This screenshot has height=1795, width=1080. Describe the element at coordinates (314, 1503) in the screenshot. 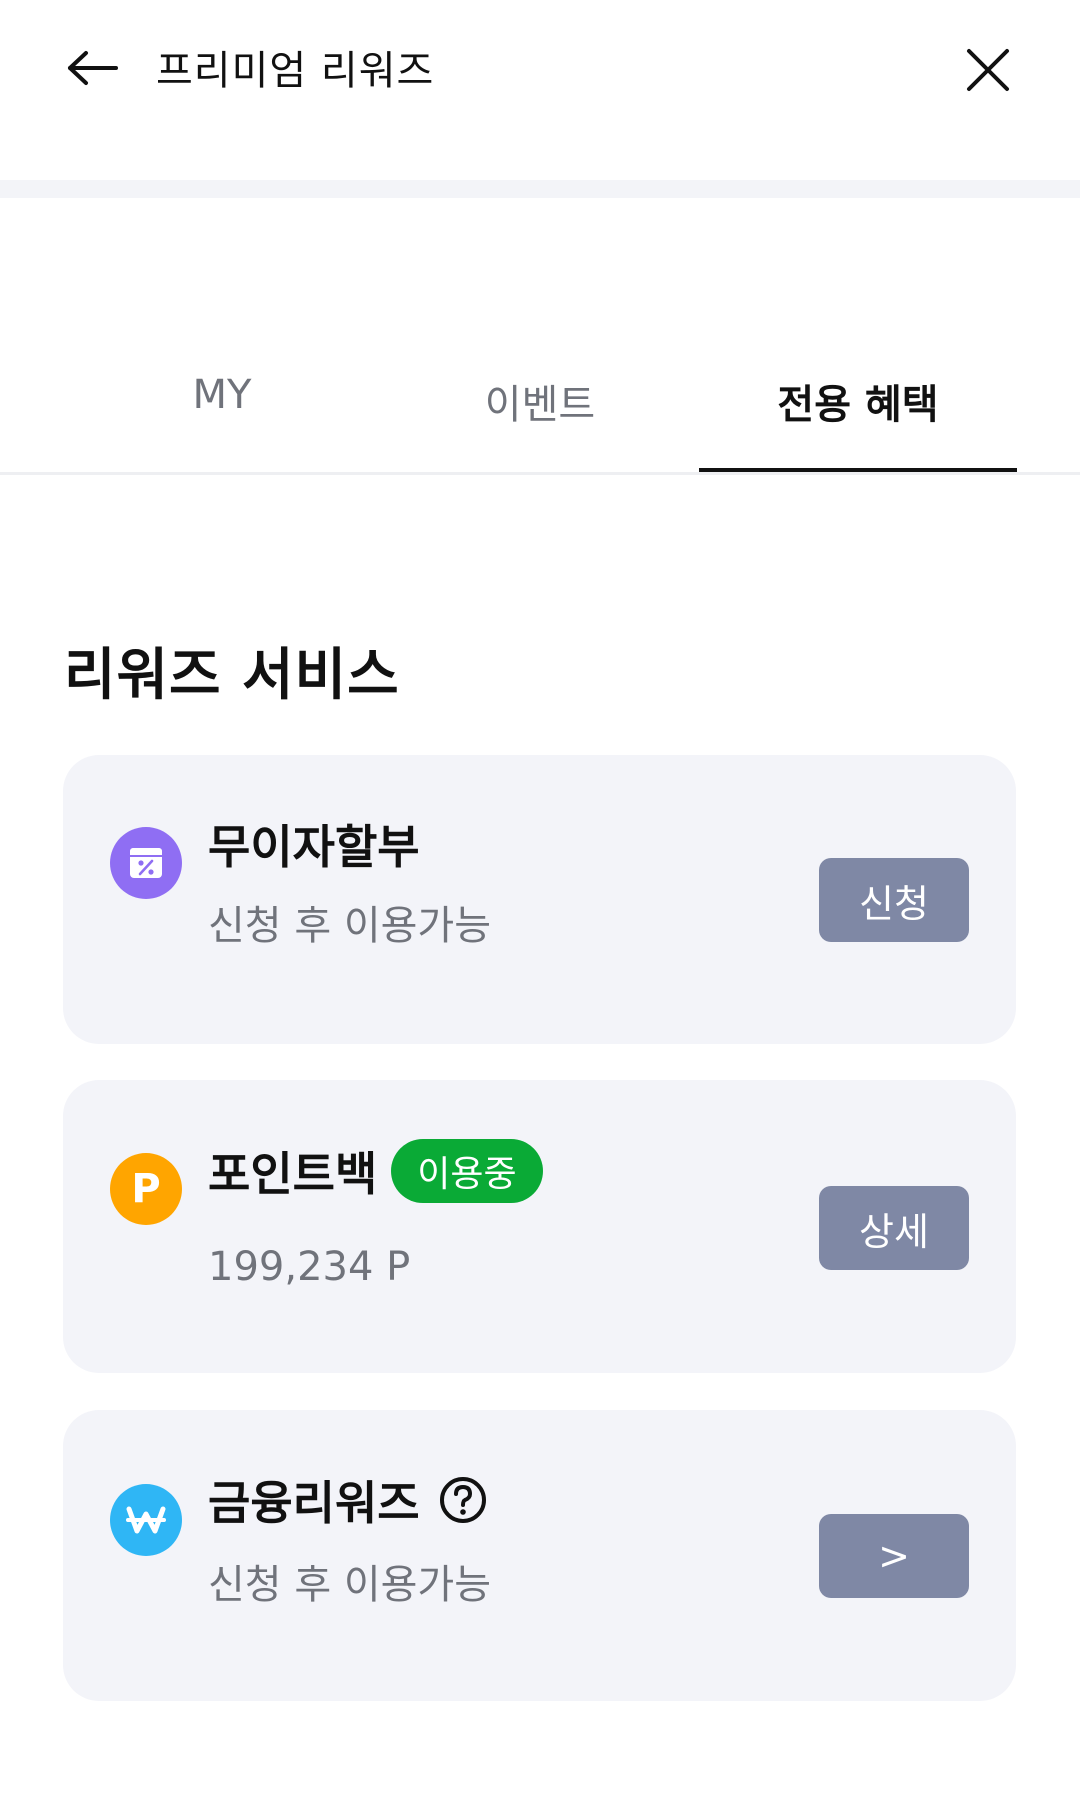

I see `service-title: 금융리워즈` at that location.